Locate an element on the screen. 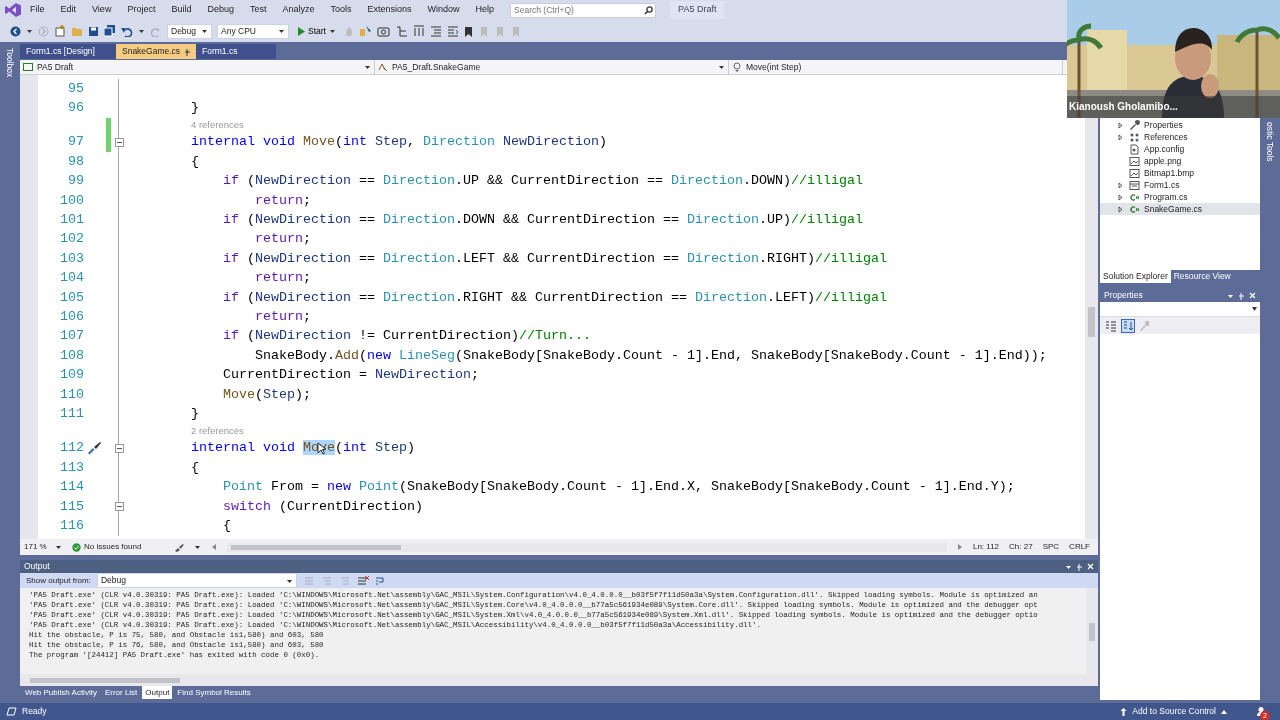  panel-tab: Output is located at coordinates (157, 692).